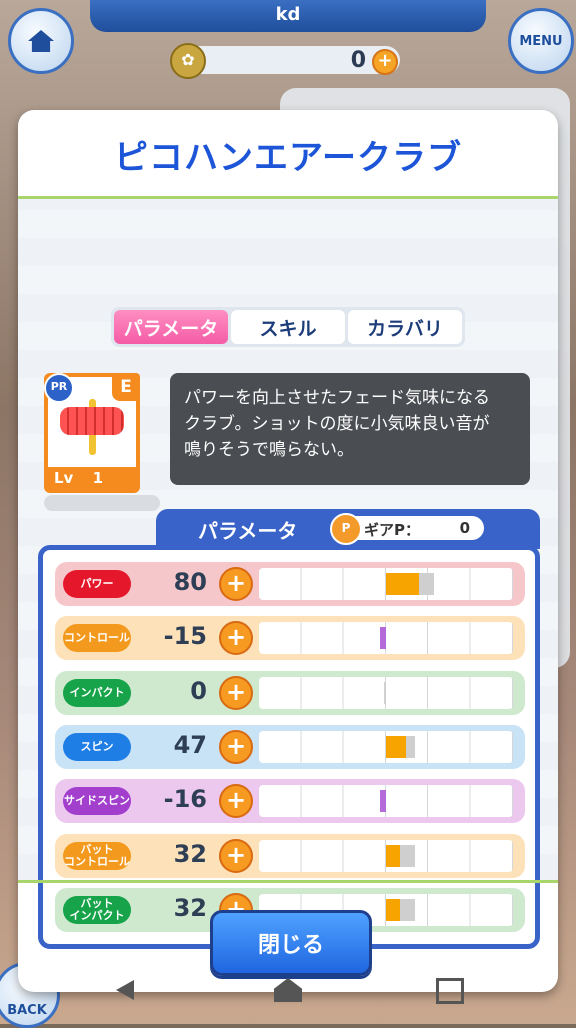 This screenshot has width=576, height=1028. I want to click on parameters-header: パラメータ P ギアP： 0, so click(348, 529).